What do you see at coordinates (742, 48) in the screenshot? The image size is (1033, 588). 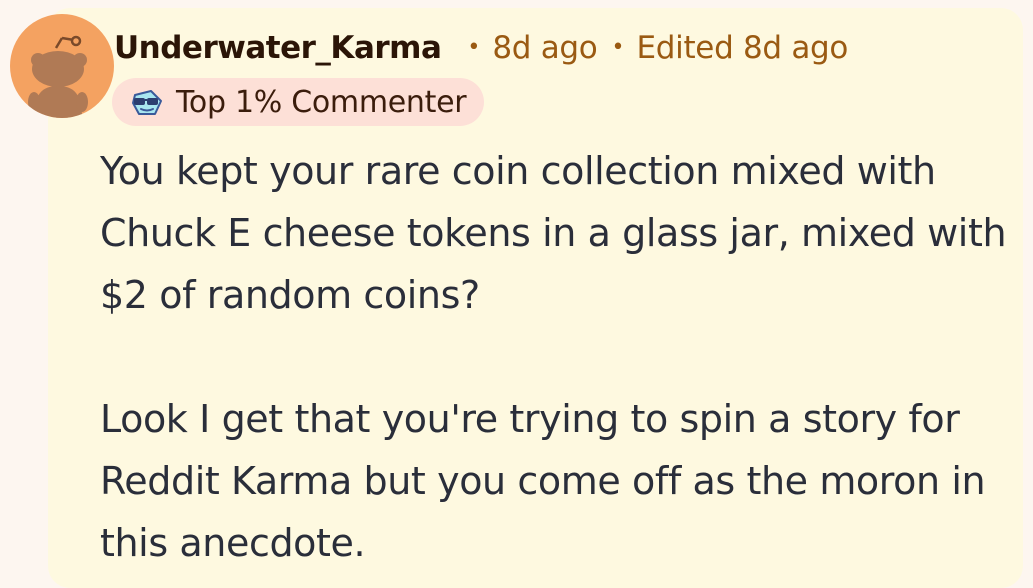 I see `edited-label: Edited 8d ago` at bounding box center [742, 48].